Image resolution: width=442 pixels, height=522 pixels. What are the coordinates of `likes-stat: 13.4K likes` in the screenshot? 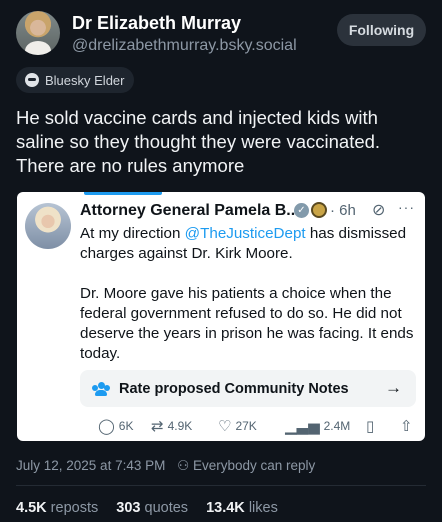 It's located at (242, 508).